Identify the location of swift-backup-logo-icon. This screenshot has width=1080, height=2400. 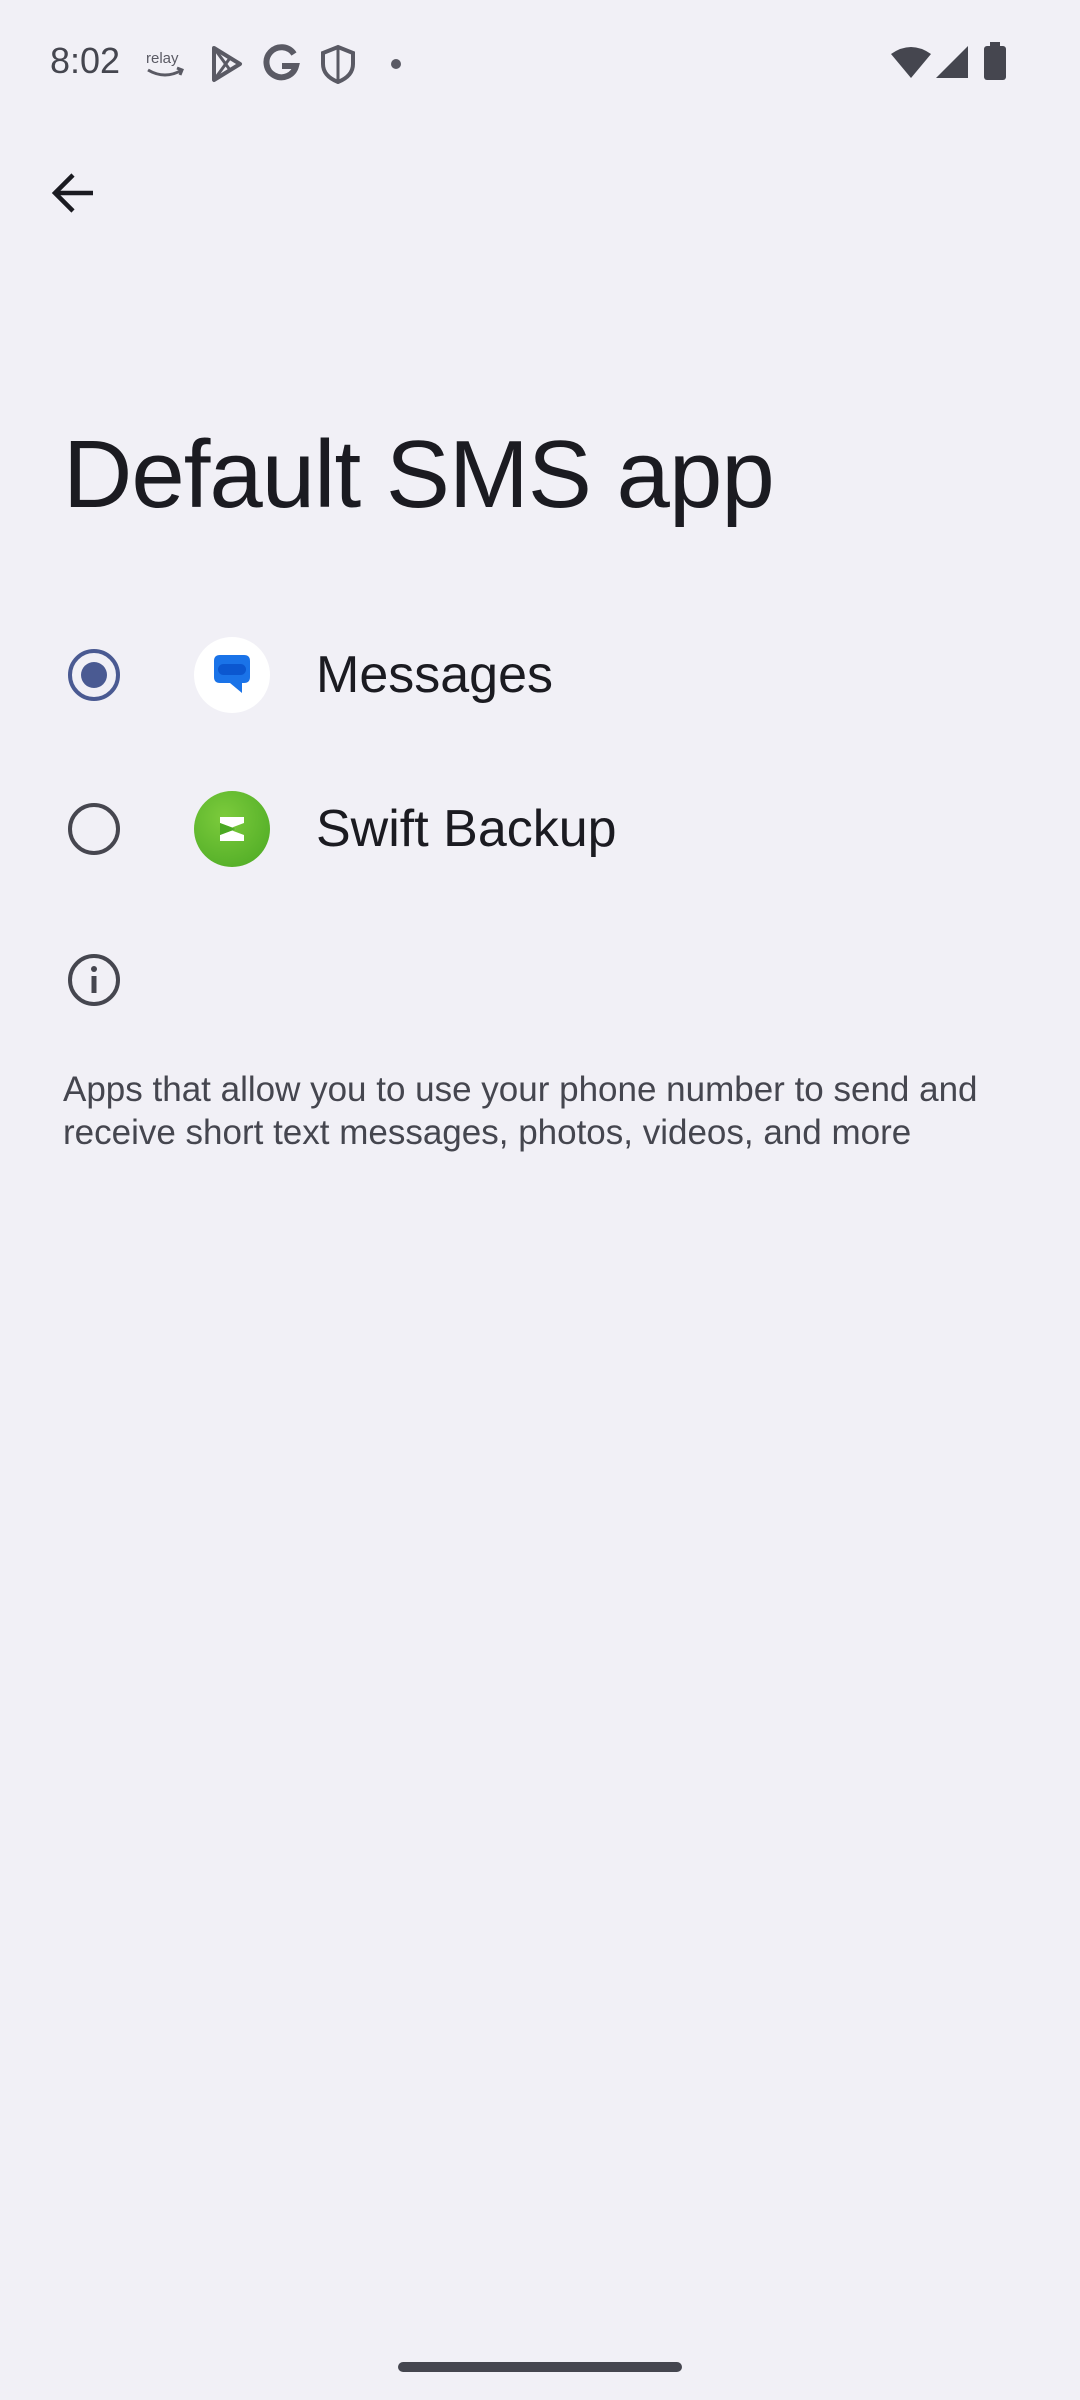
(232, 829).